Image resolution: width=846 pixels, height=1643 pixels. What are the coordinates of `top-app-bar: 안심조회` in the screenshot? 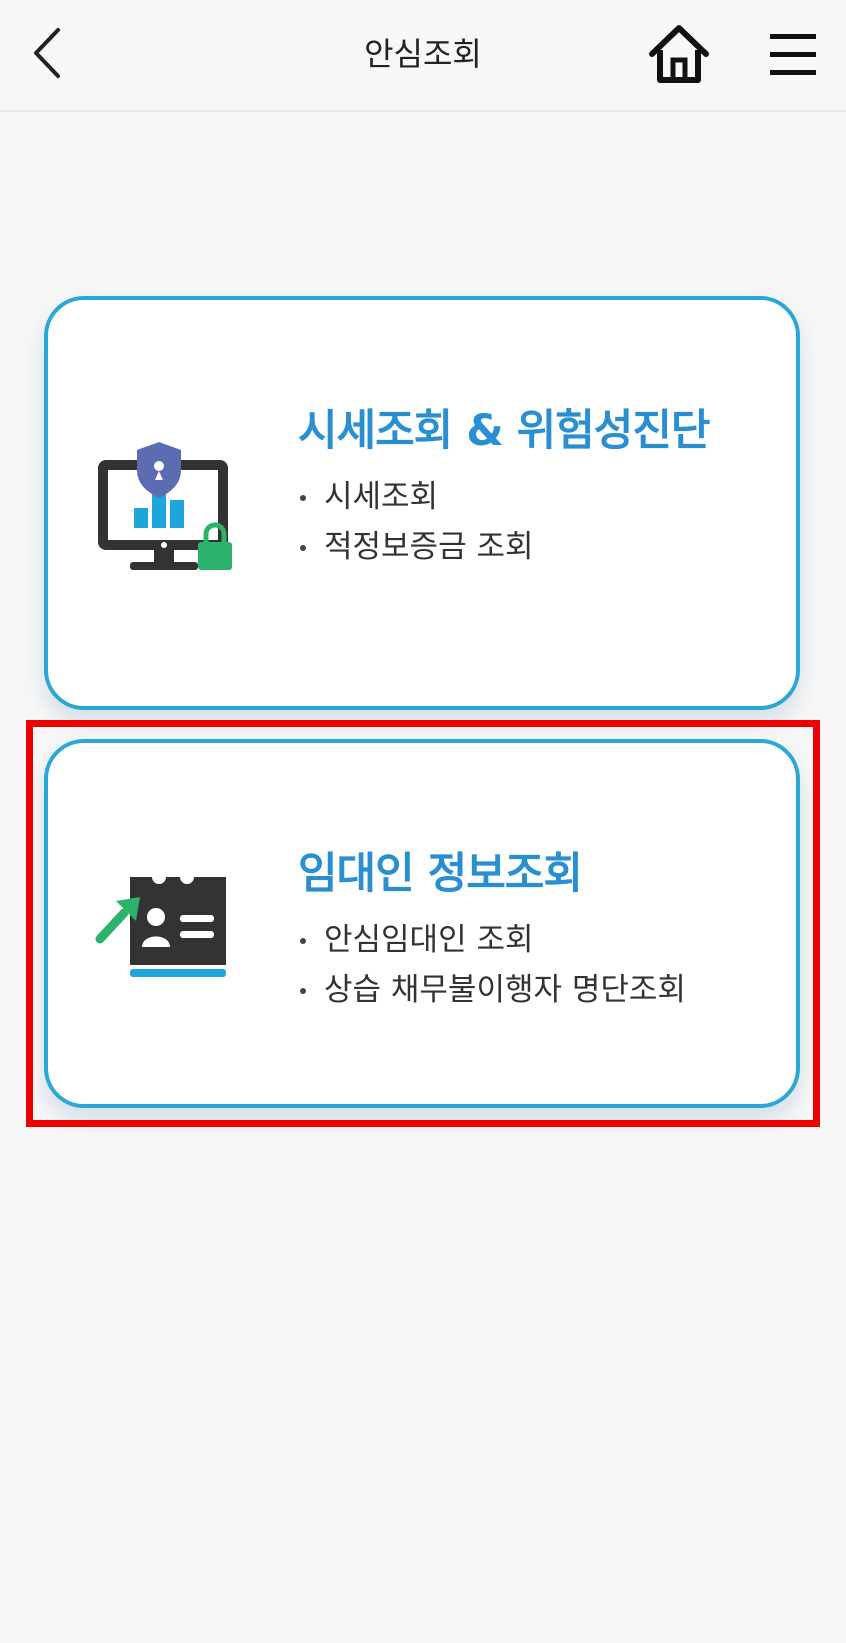 It's located at (423, 56).